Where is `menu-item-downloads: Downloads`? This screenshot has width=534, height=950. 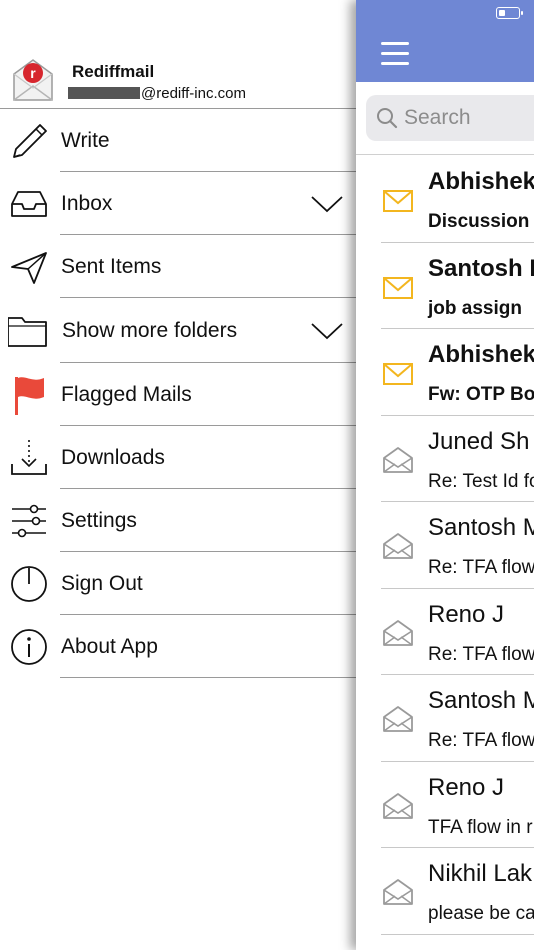
menu-item-downloads: Downloads is located at coordinates (178, 457).